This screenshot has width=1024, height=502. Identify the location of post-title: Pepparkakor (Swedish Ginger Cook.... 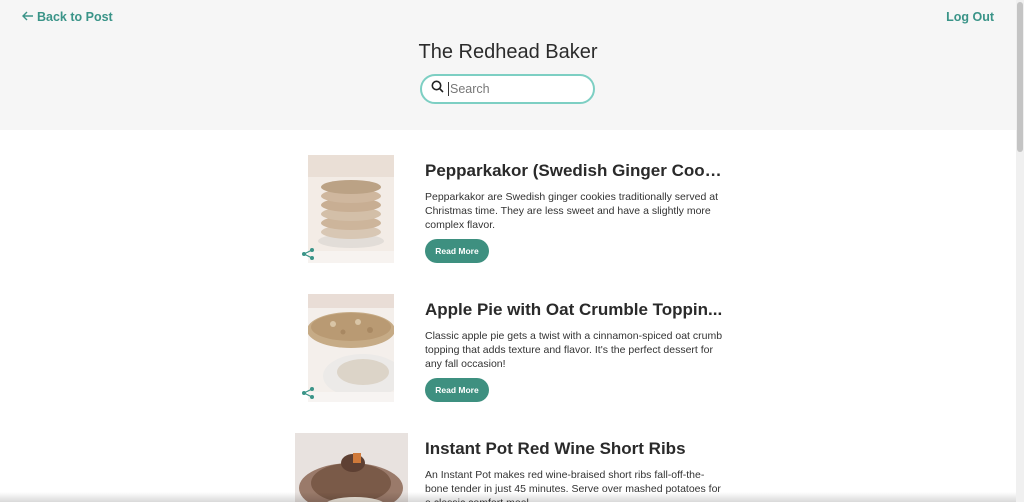
(575, 171).